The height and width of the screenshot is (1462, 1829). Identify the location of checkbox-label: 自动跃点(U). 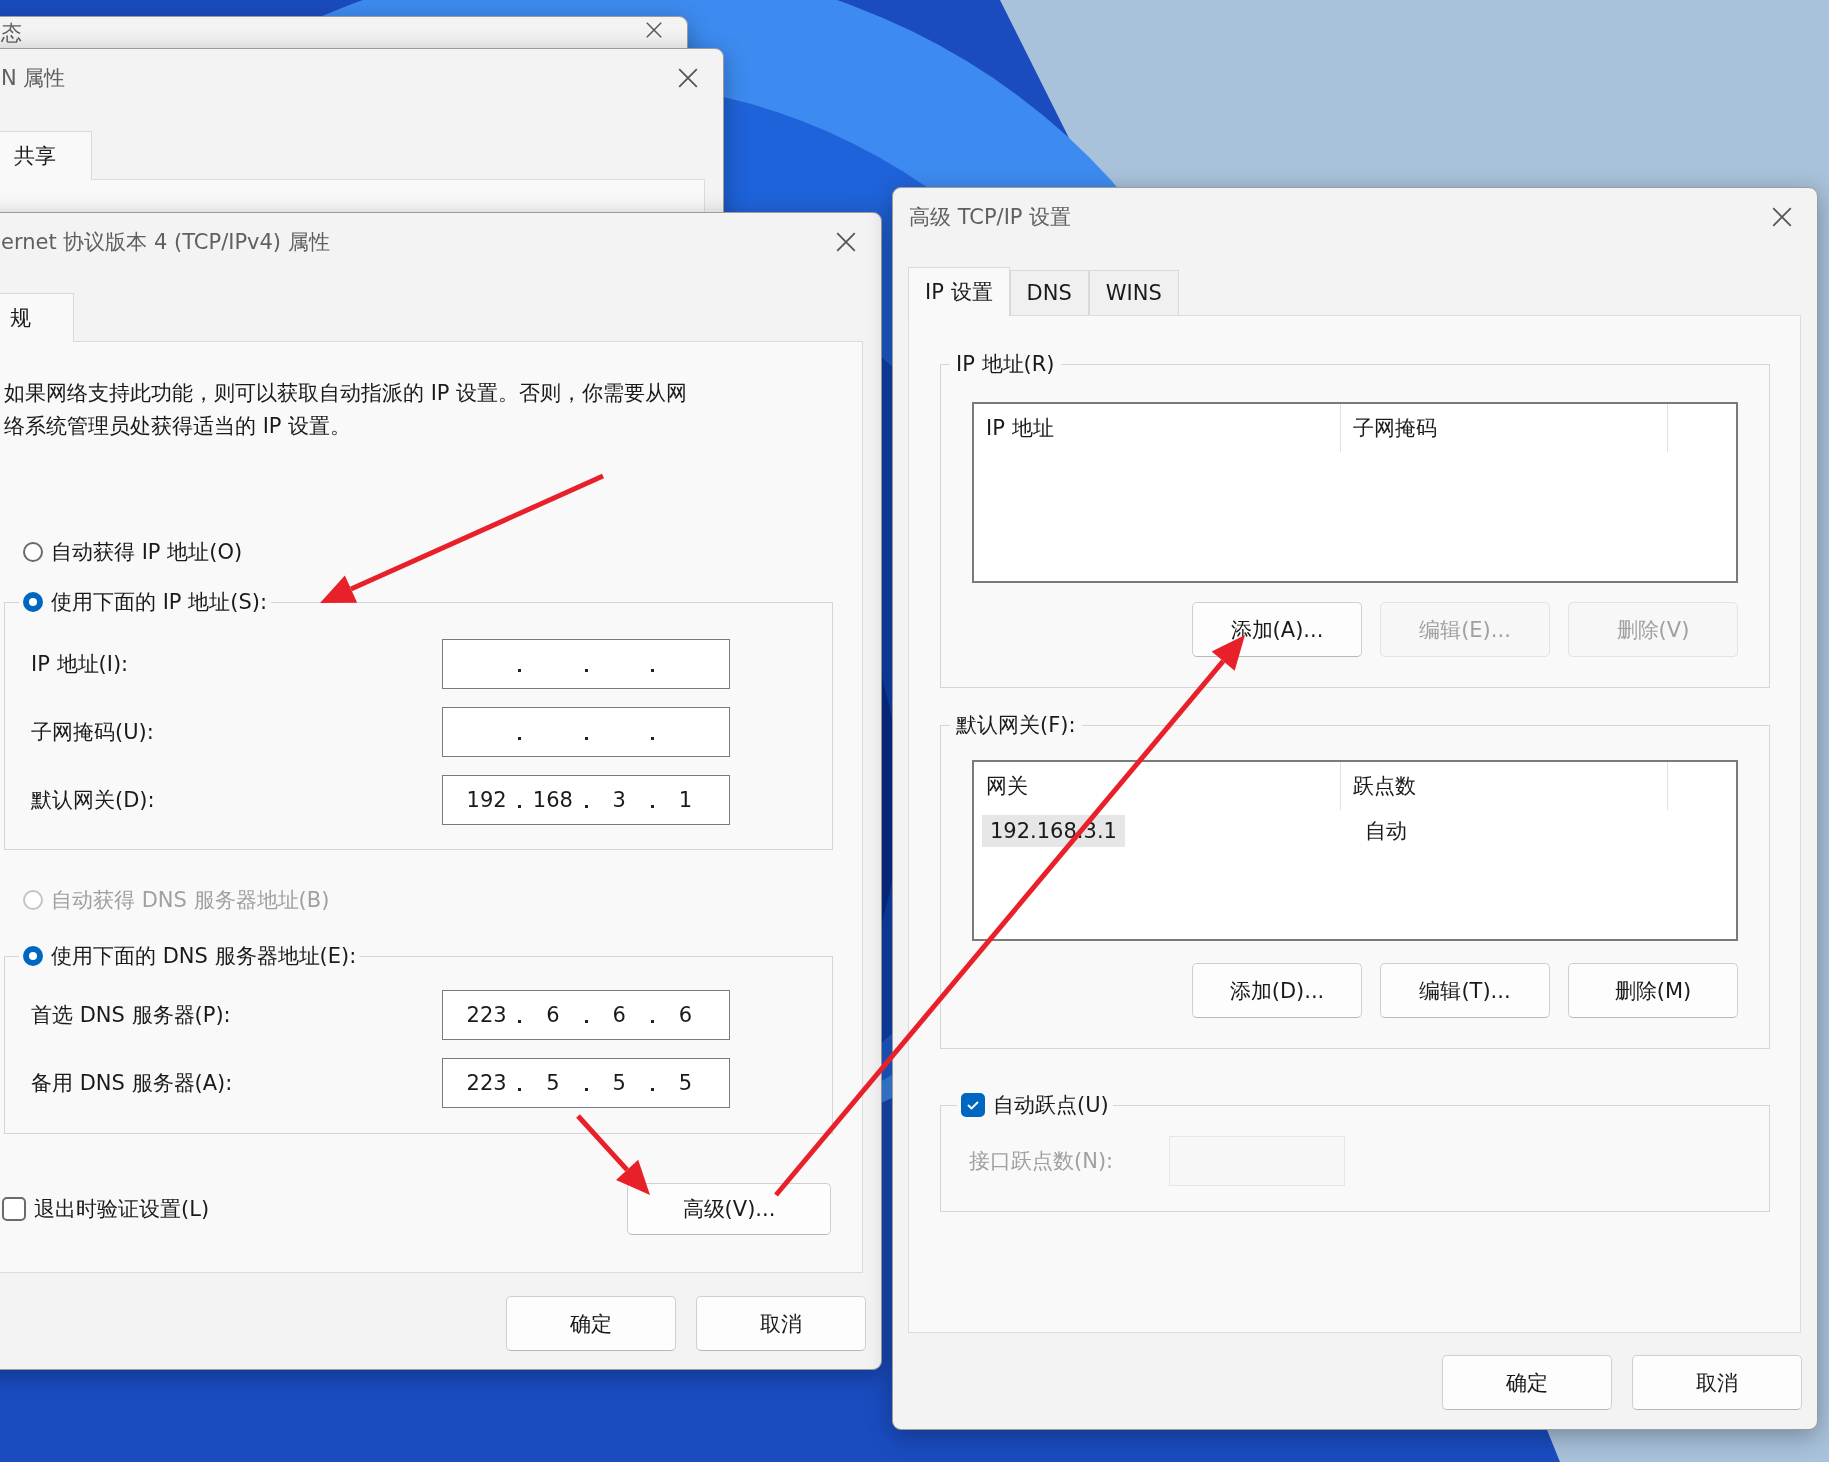
(1051, 1105).